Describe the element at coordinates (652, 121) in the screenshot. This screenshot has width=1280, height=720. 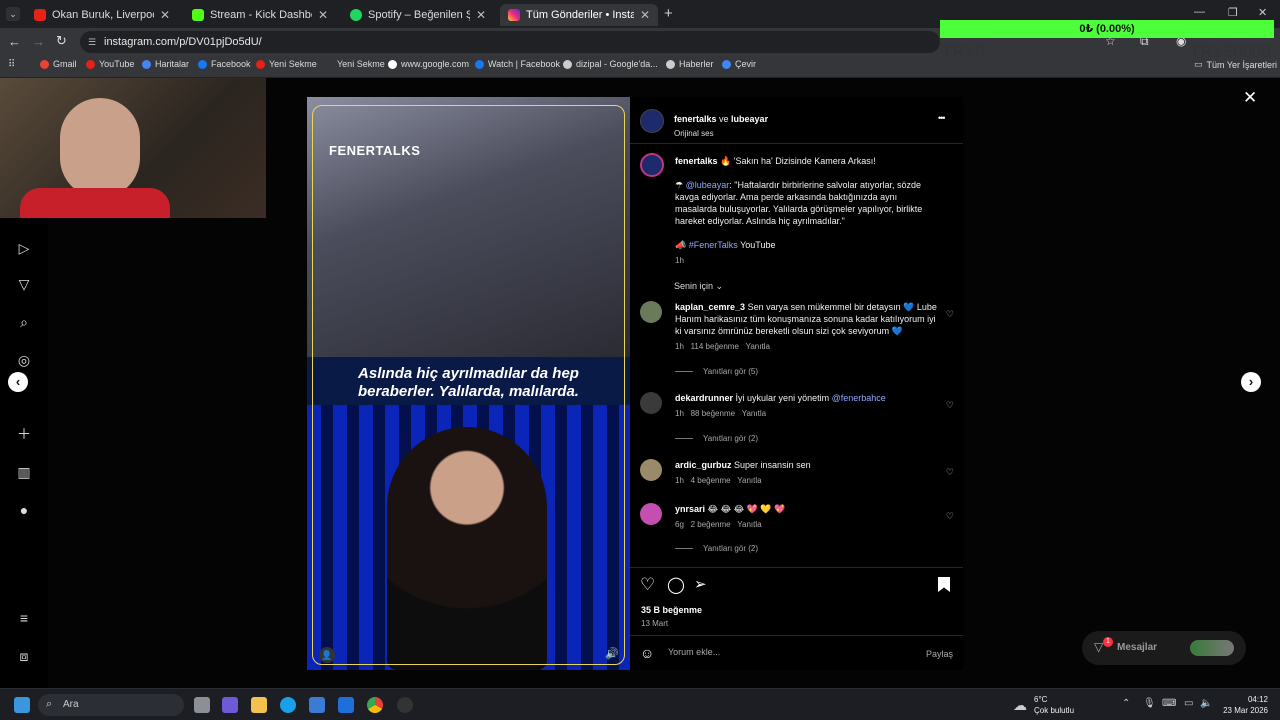
I see `author-avatar` at that location.